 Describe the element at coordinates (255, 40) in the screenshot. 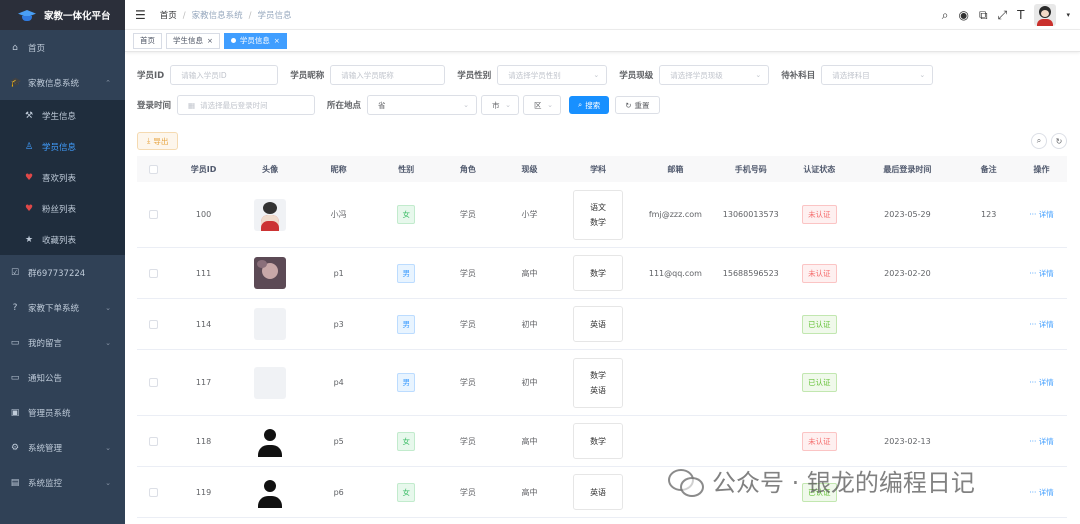

I see `tag-trainee-info: 学员信息 ×` at that location.